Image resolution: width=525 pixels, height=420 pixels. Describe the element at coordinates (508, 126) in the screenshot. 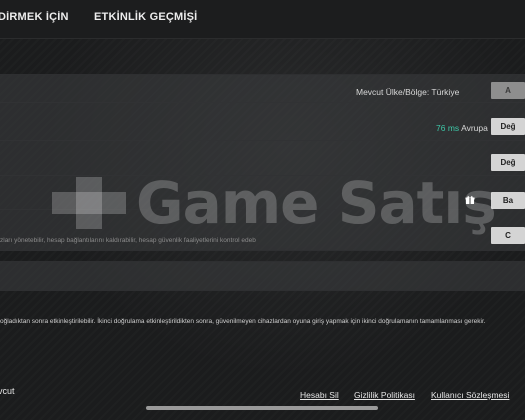

I see `change-server-button: Değ` at that location.